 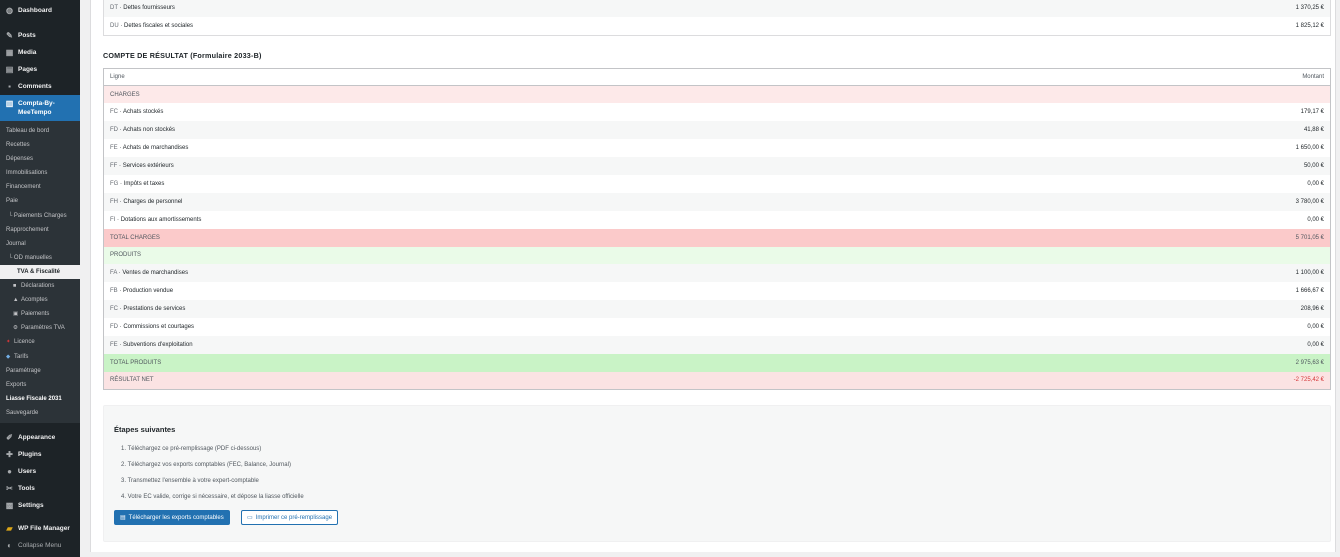 What do you see at coordinates (290, 517) in the screenshot?
I see `print-button: ▭ Imprimer ce pré-remplissage` at bounding box center [290, 517].